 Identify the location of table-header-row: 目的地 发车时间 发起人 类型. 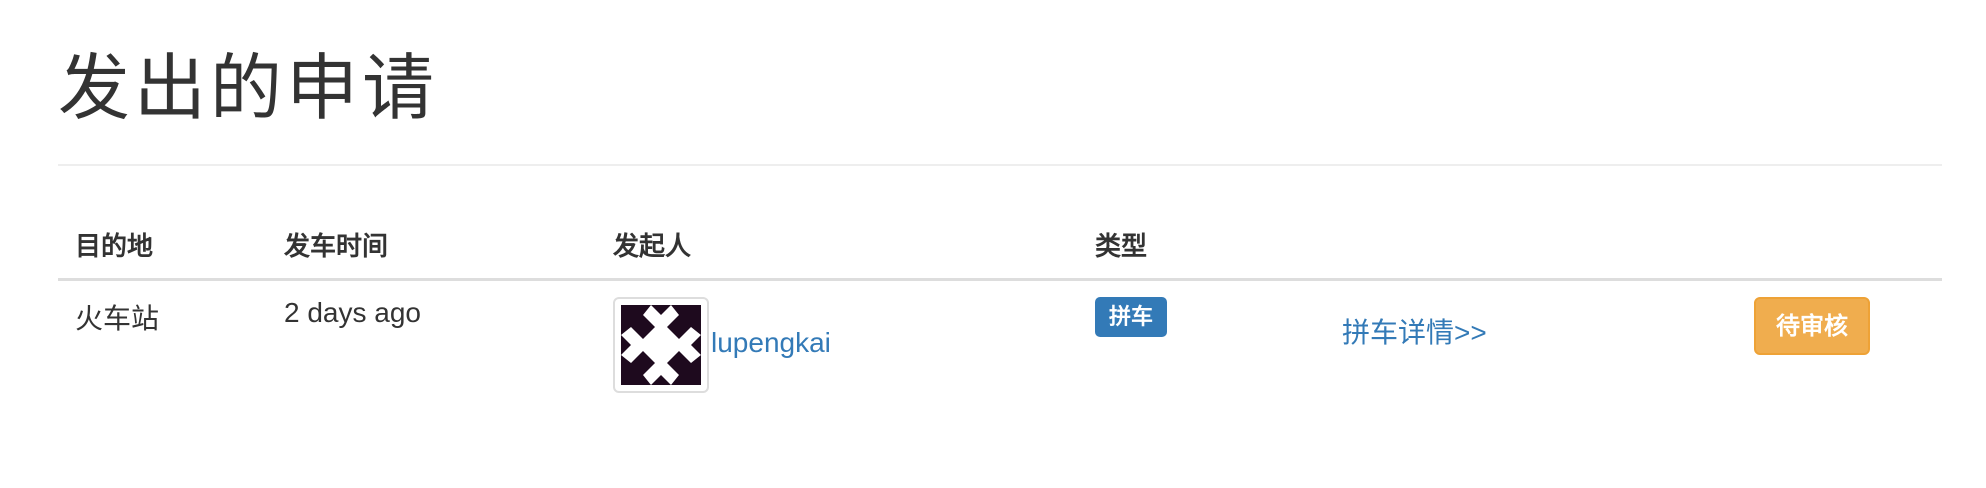
(1000, 245).